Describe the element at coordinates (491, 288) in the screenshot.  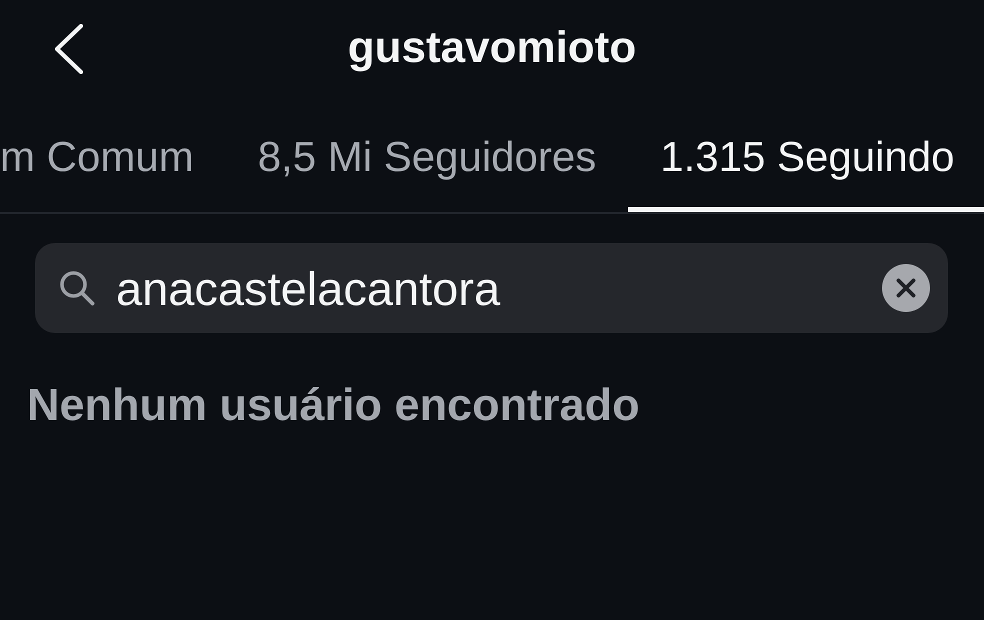
I see `search-field: anacastelacantora` at that location.